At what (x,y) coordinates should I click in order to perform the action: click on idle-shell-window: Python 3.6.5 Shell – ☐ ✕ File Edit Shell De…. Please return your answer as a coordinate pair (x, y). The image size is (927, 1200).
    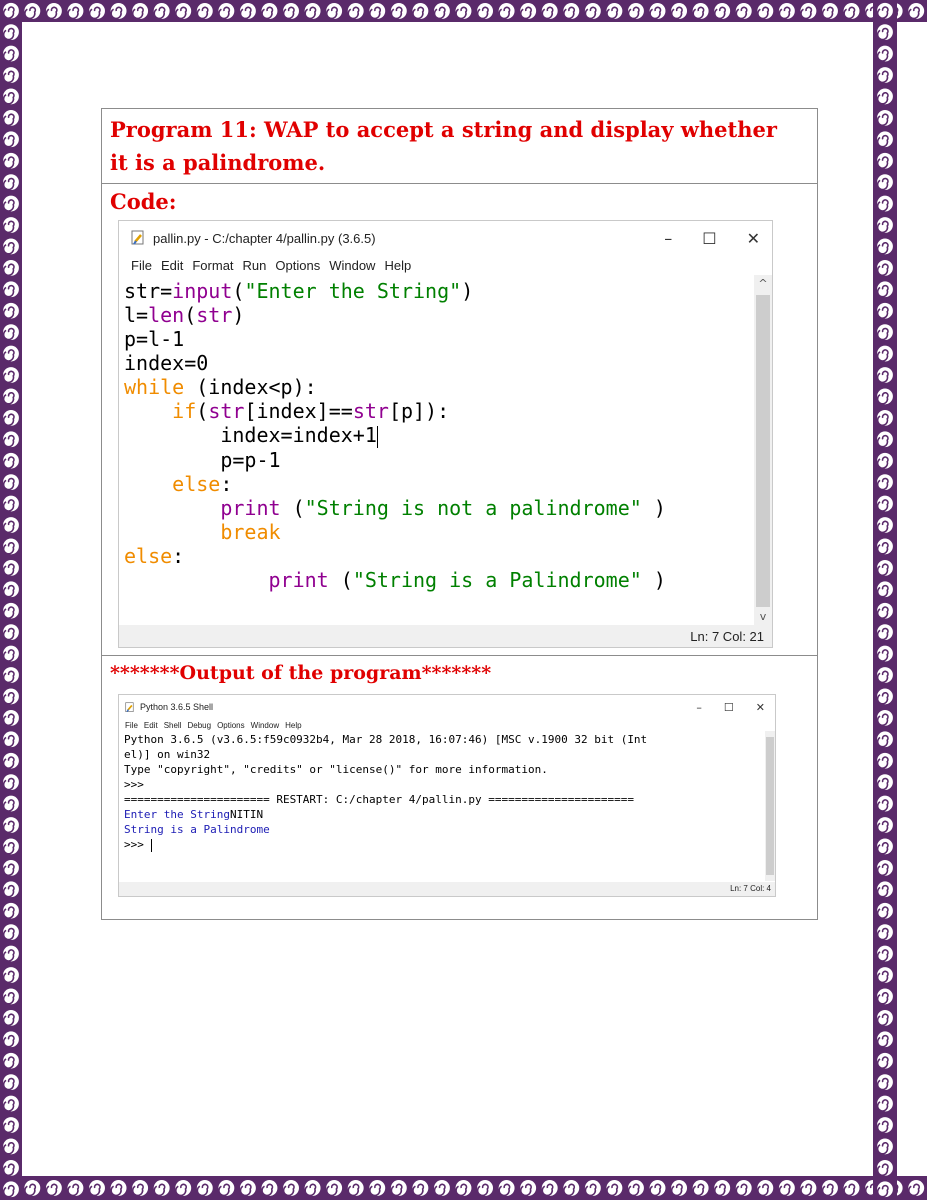
    Looking at the image, I should click on (447, 795).